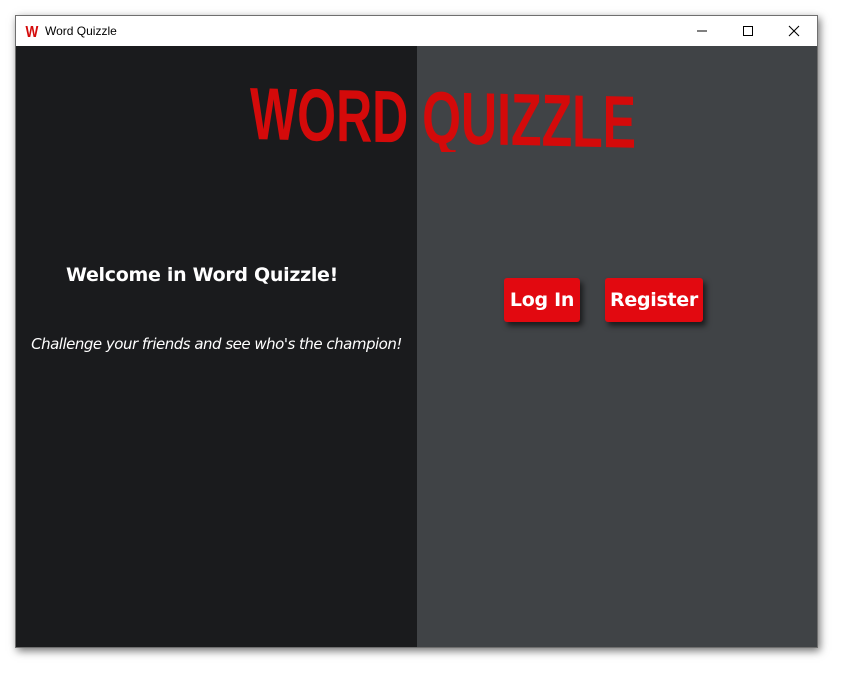  I want to click on svg-text: W, so click(32, 32).